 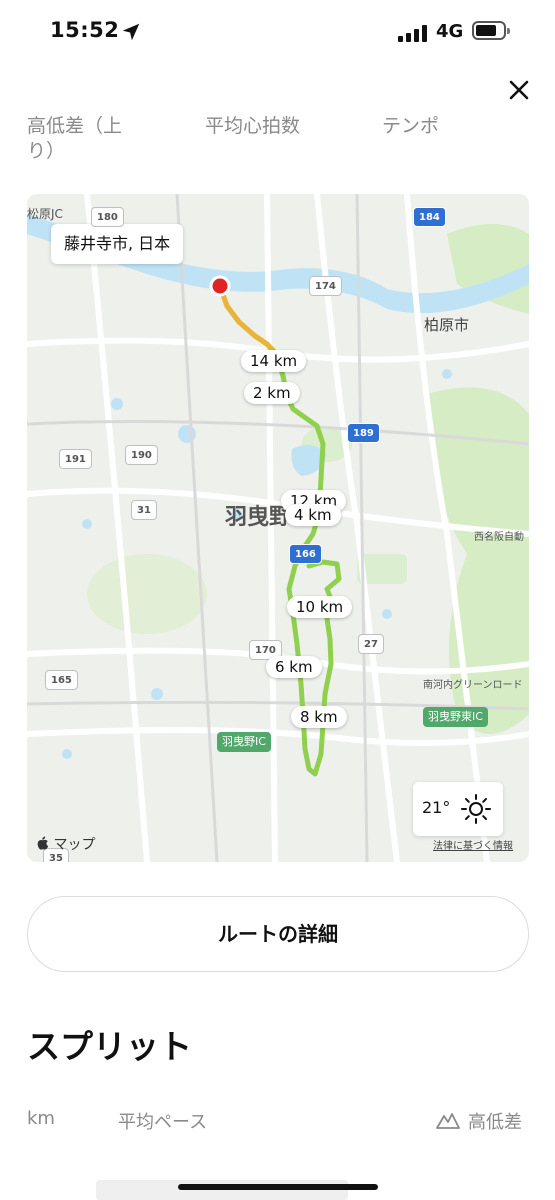 I want to click on splits-title: スプリット, so click(x=109, y=1046).